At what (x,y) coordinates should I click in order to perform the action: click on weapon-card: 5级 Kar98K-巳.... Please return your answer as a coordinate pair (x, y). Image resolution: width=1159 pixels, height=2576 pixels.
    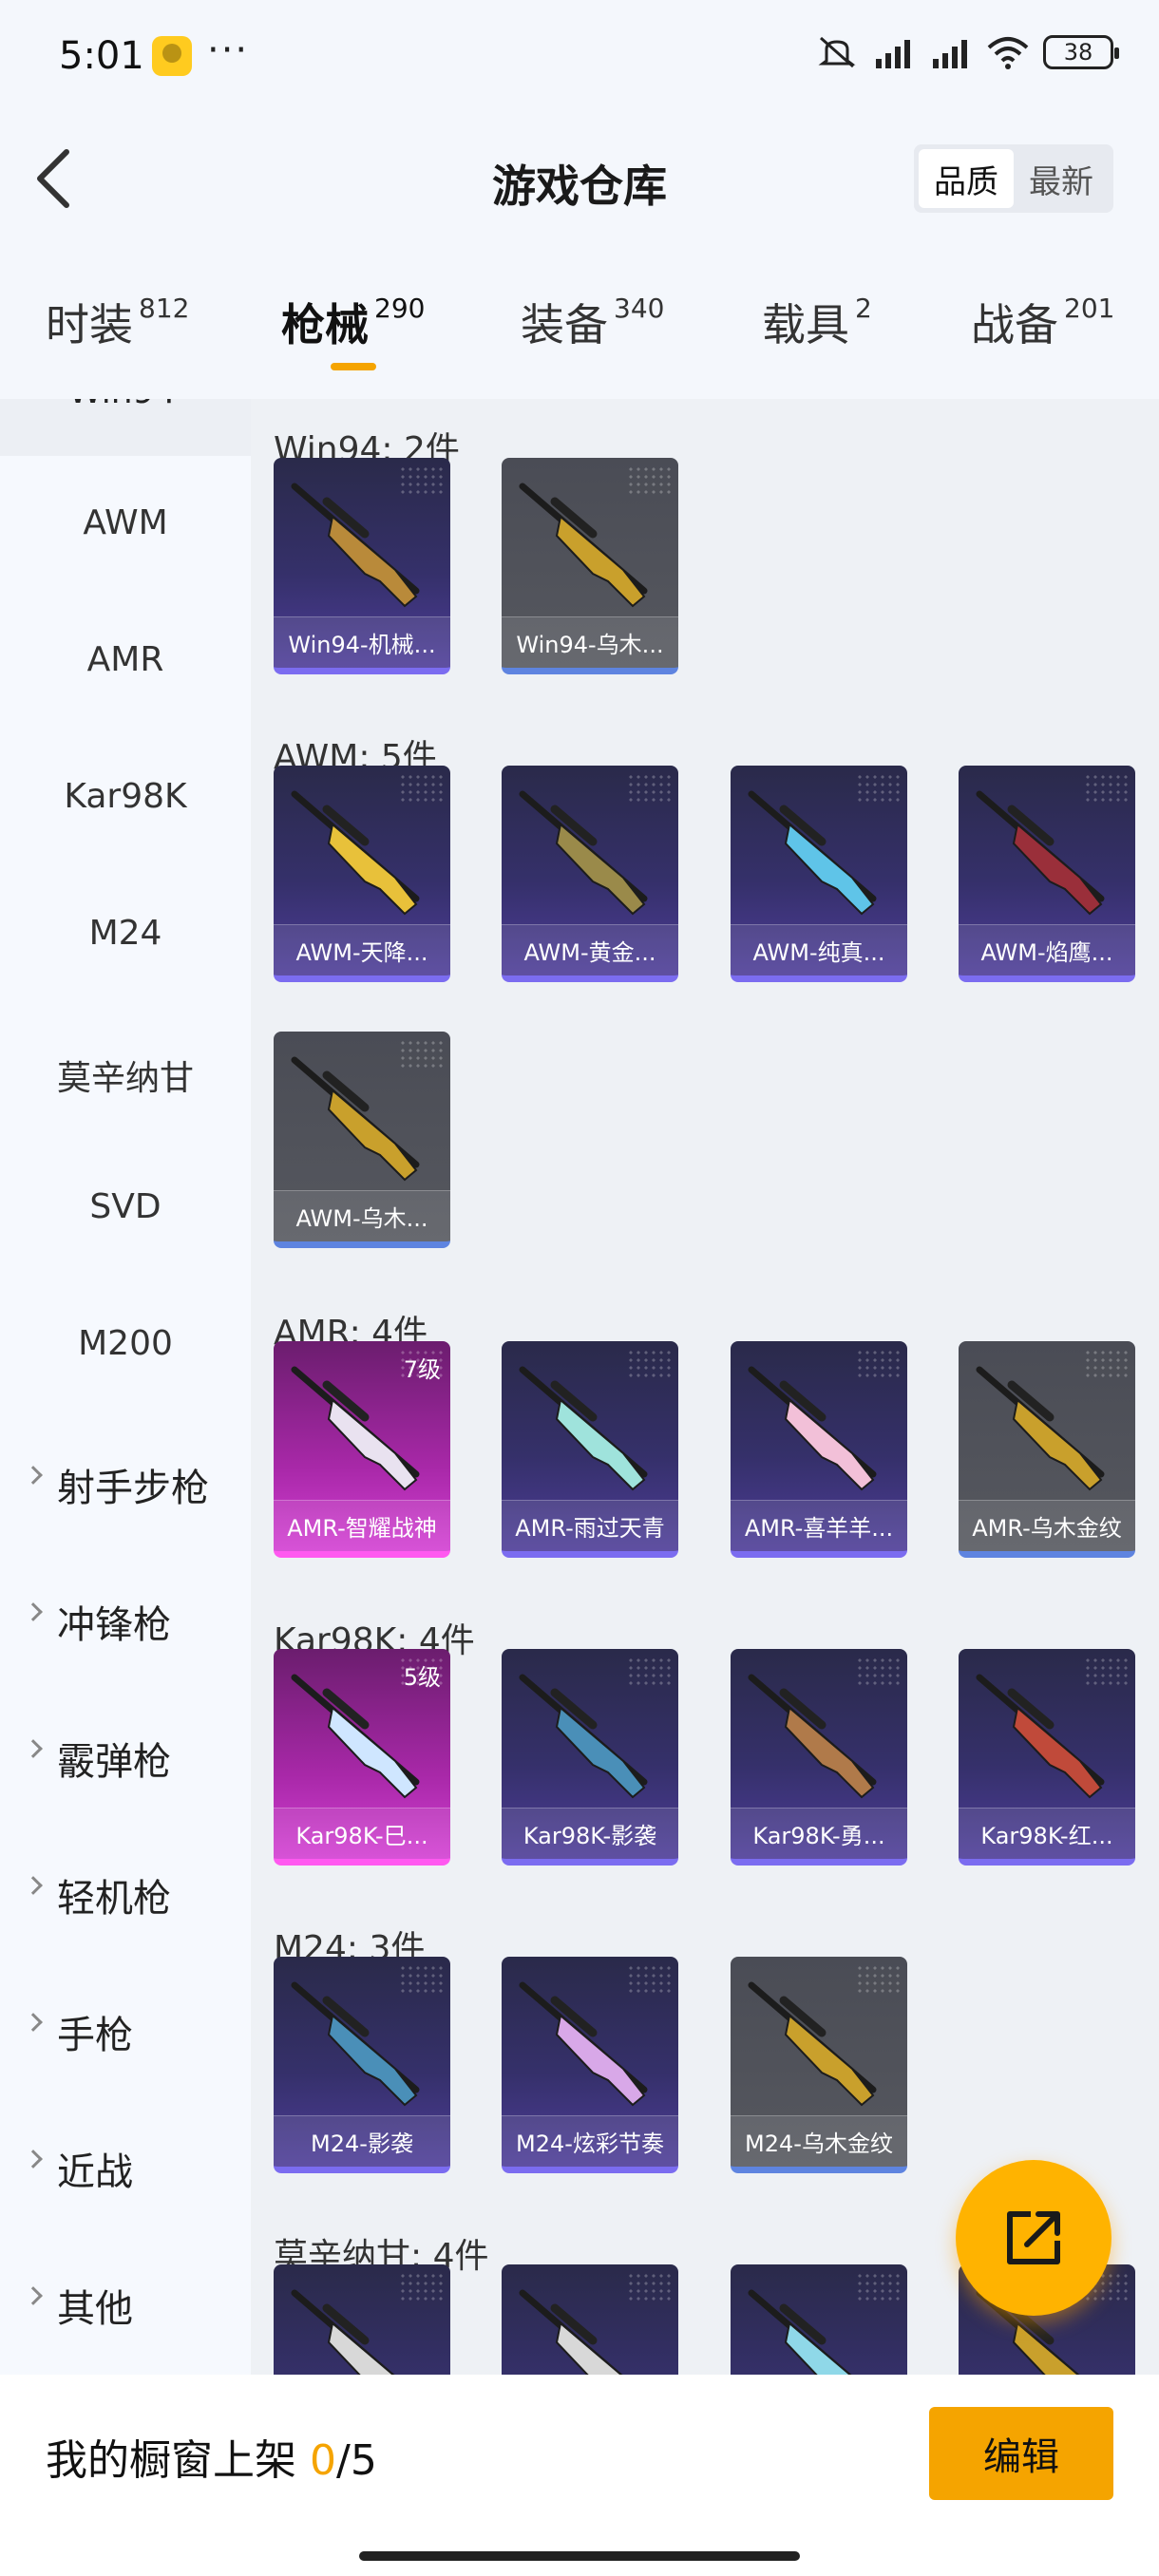
    Looking at the image, I should click on (362, 1757).